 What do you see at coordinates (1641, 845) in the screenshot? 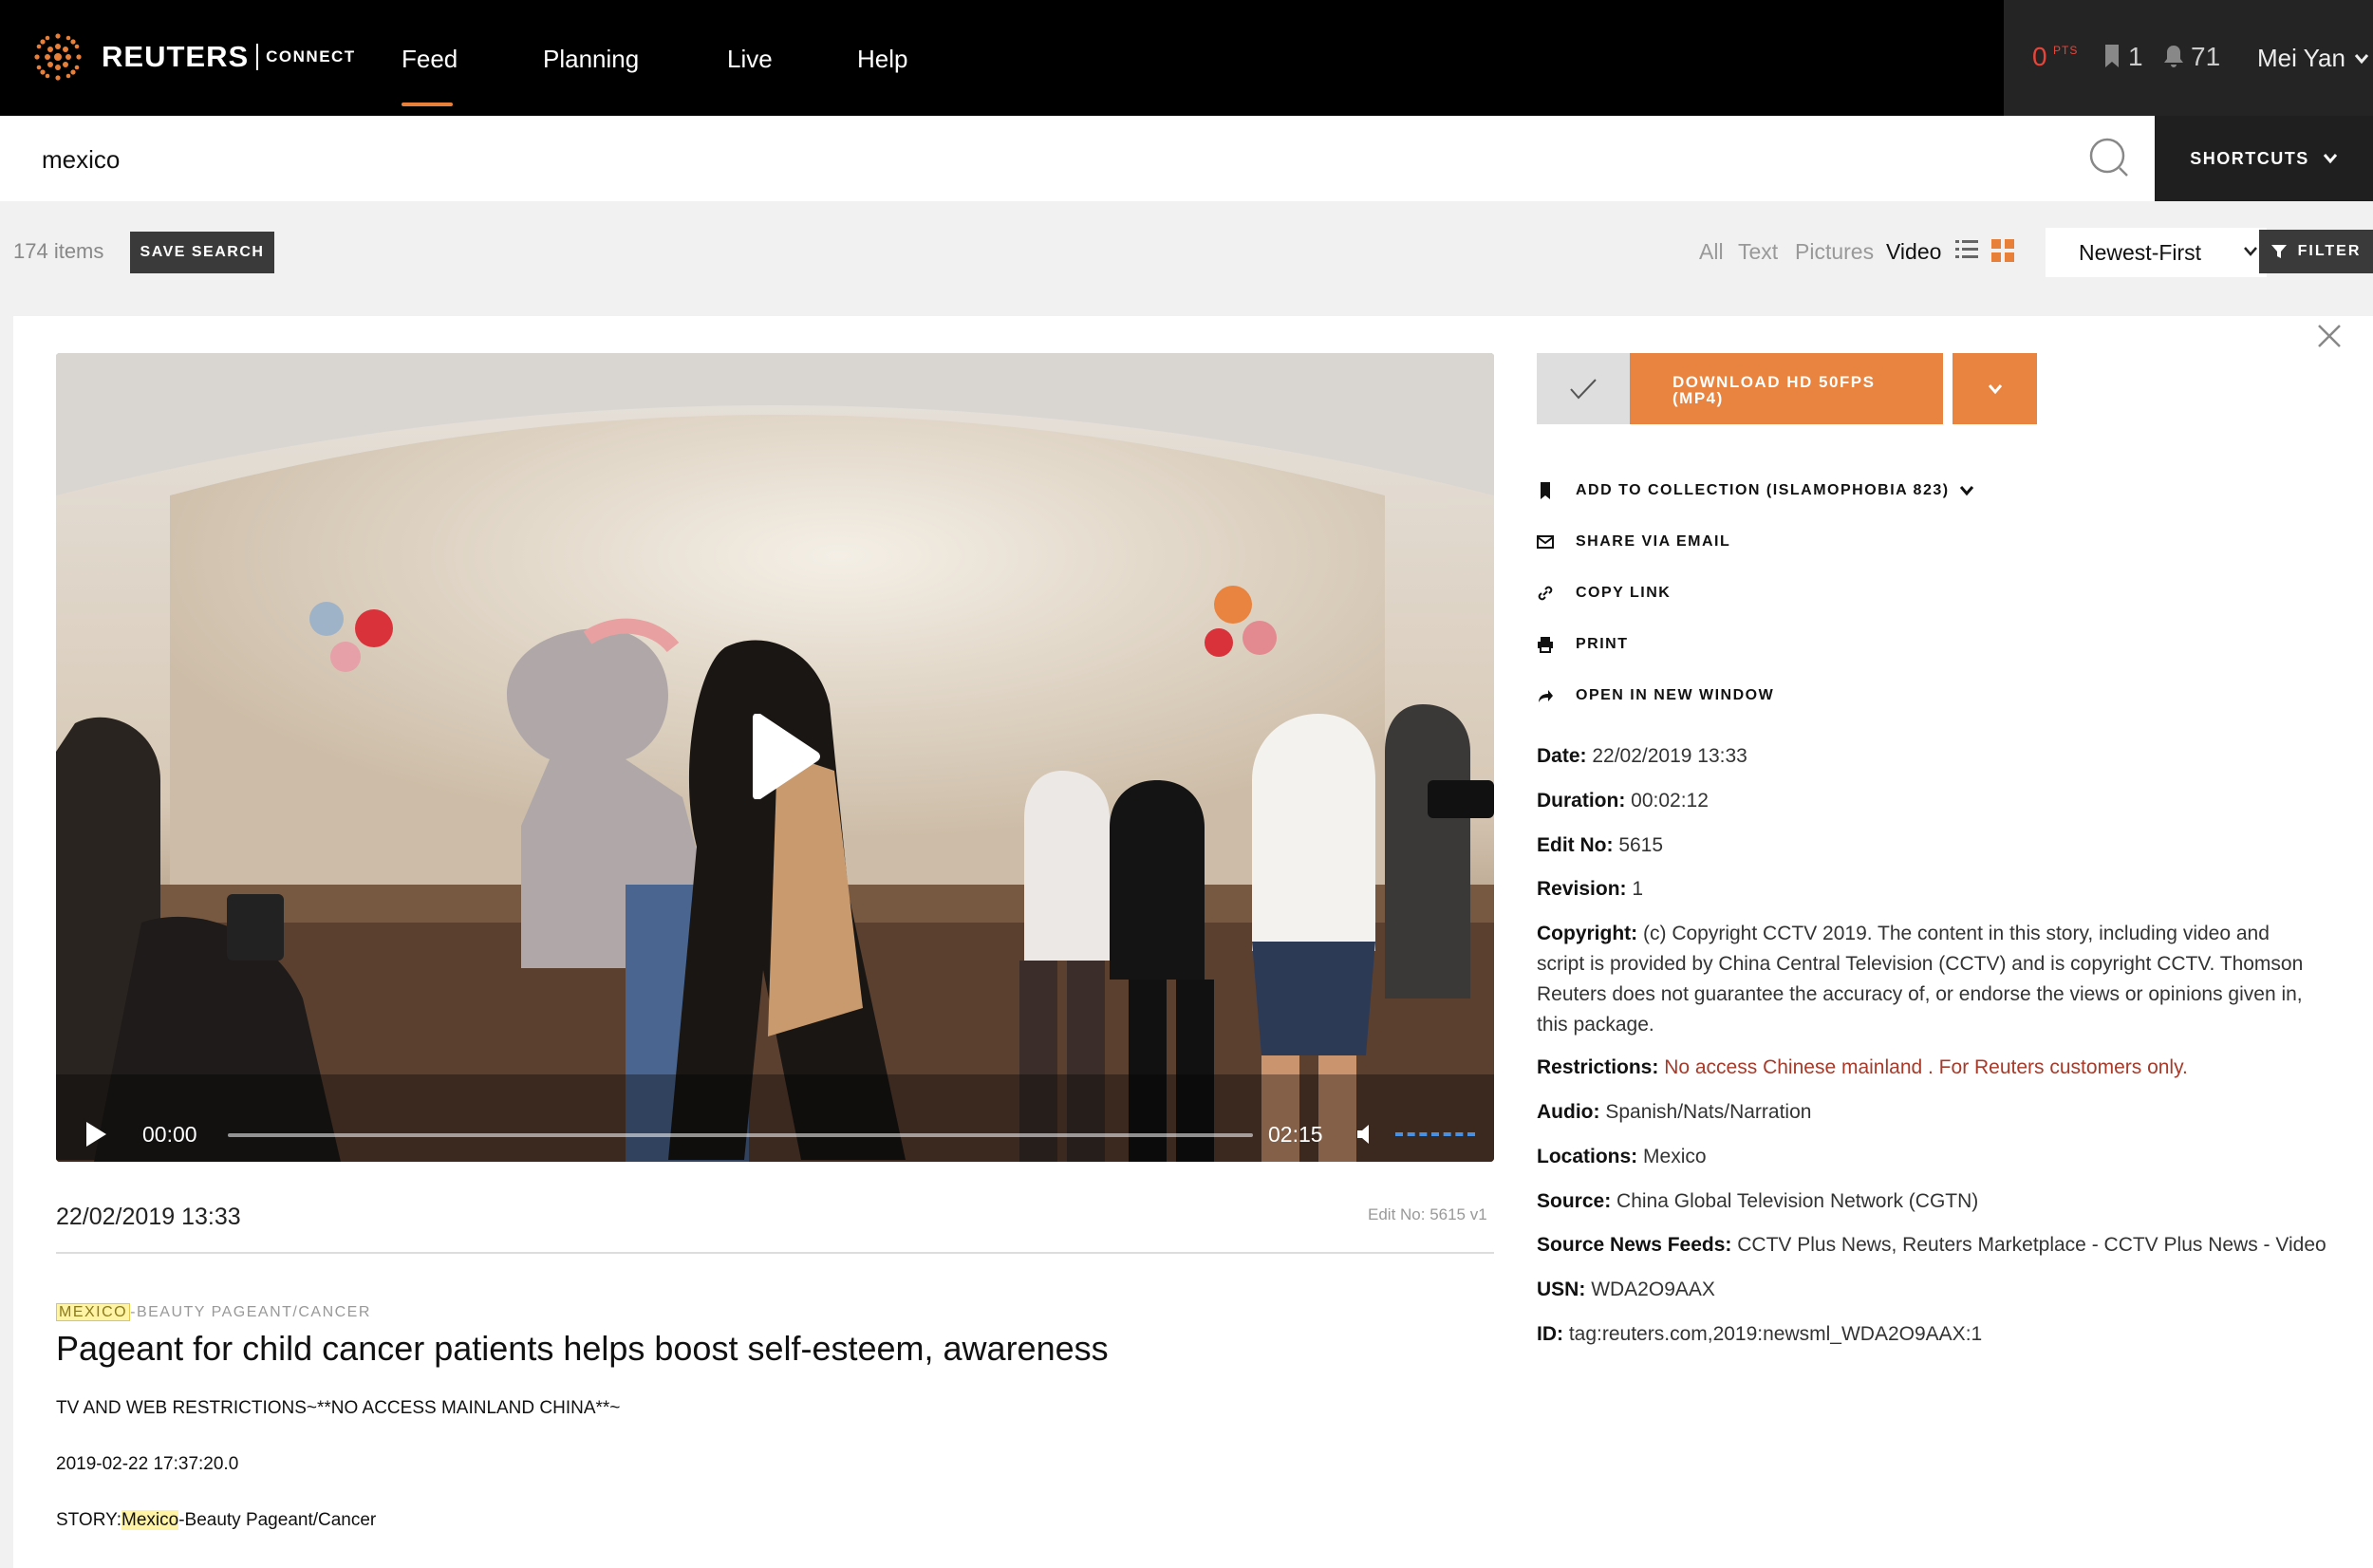
I see `detail-edit-value: 5615` at bounding box center [1641, 845].